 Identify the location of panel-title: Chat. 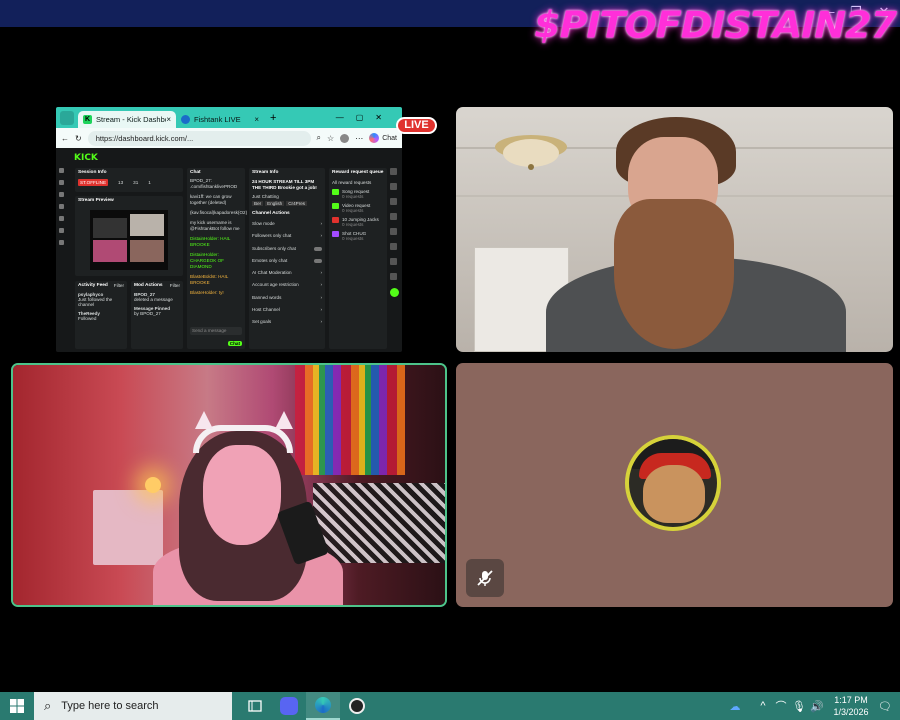
(195, 172).